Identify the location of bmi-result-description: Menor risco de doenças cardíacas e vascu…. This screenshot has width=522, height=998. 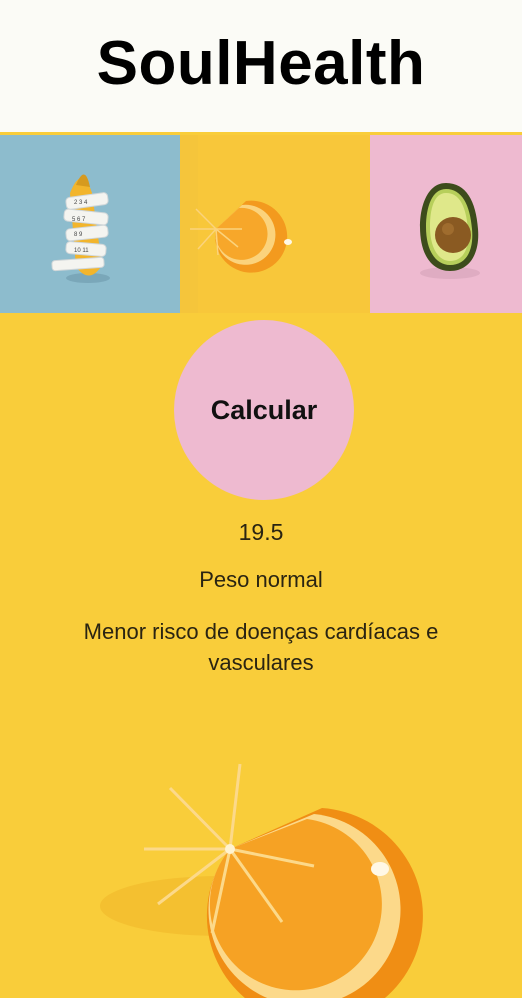
(261, 647).